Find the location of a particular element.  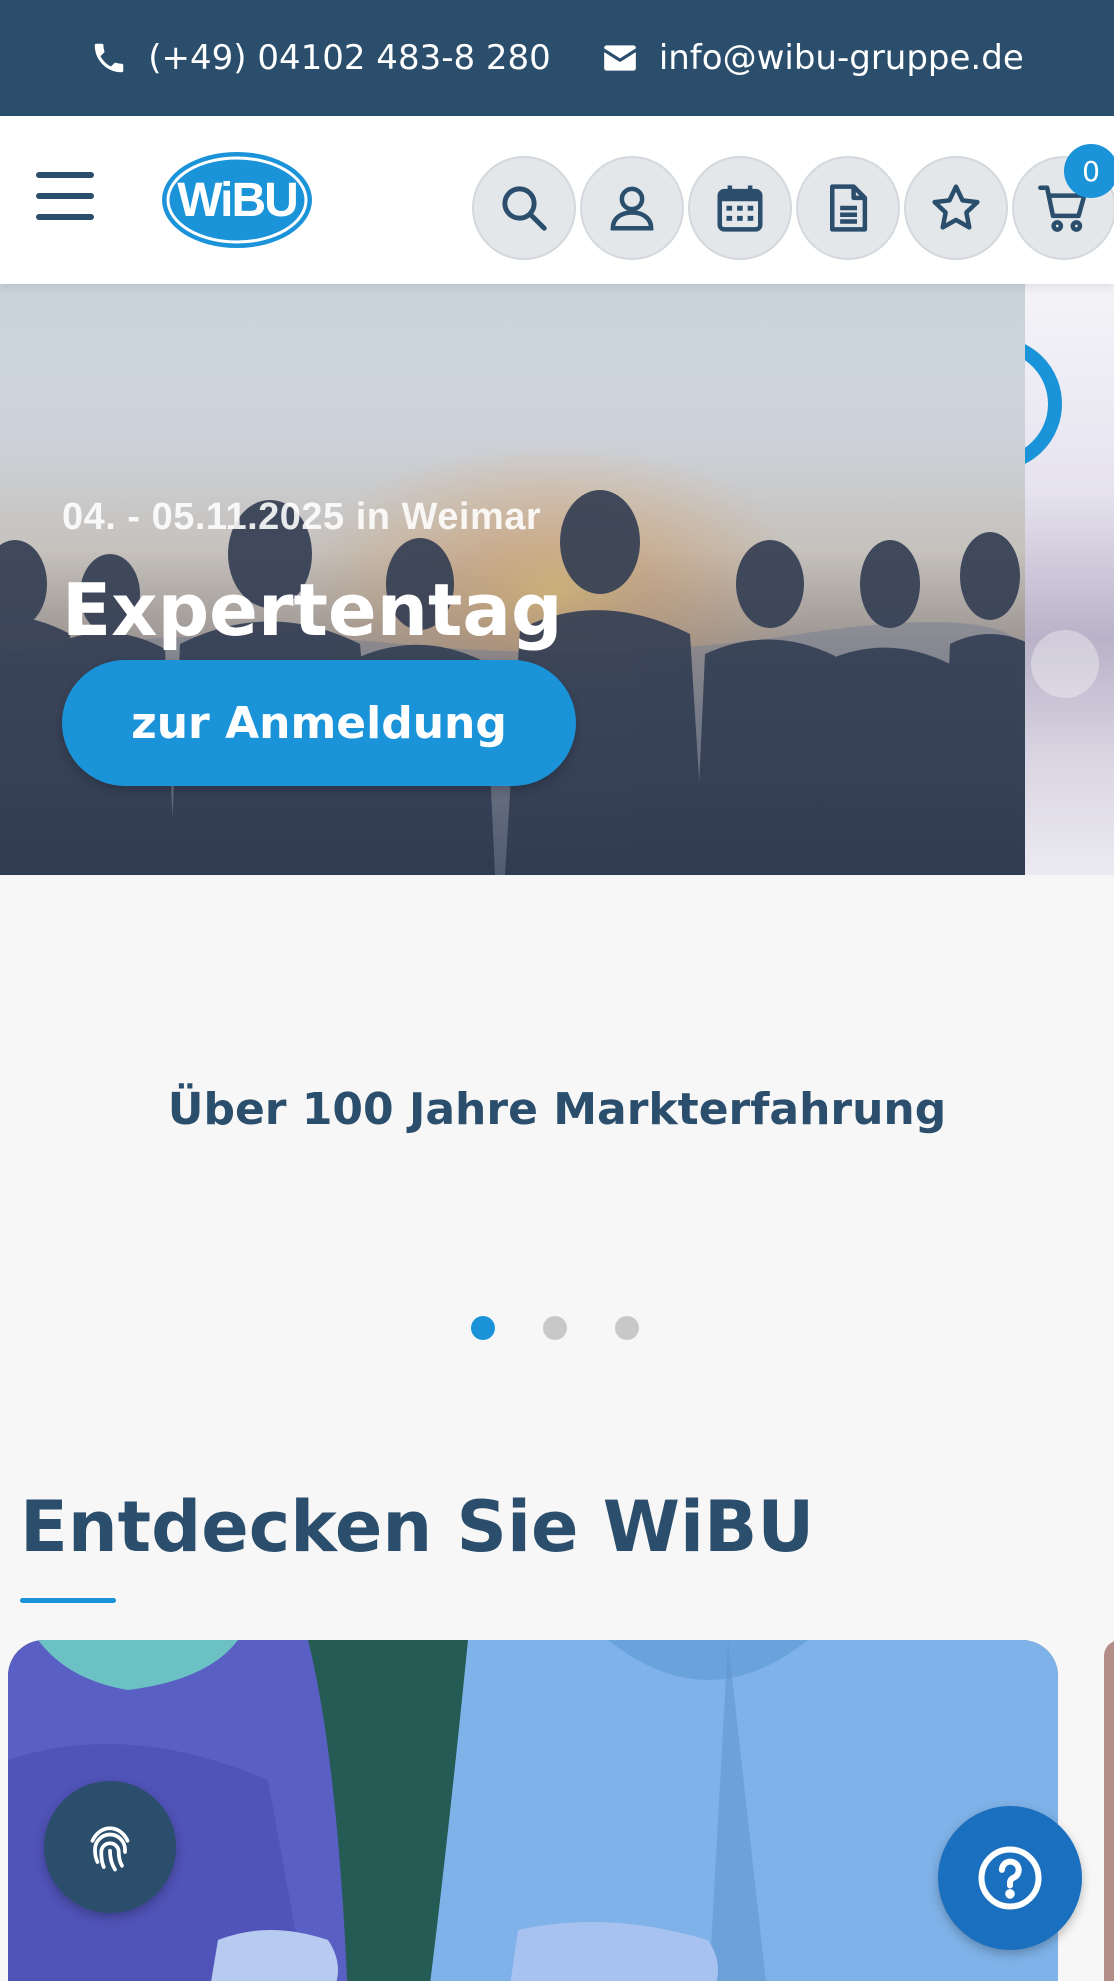

account-button is located at coordinates (632, 208).